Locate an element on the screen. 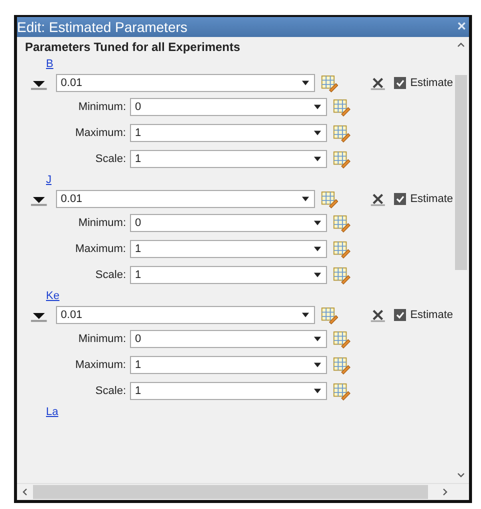 The width and height of the screenshot is (481, 509). parameter-link: J is located at coordinates (49, 181).